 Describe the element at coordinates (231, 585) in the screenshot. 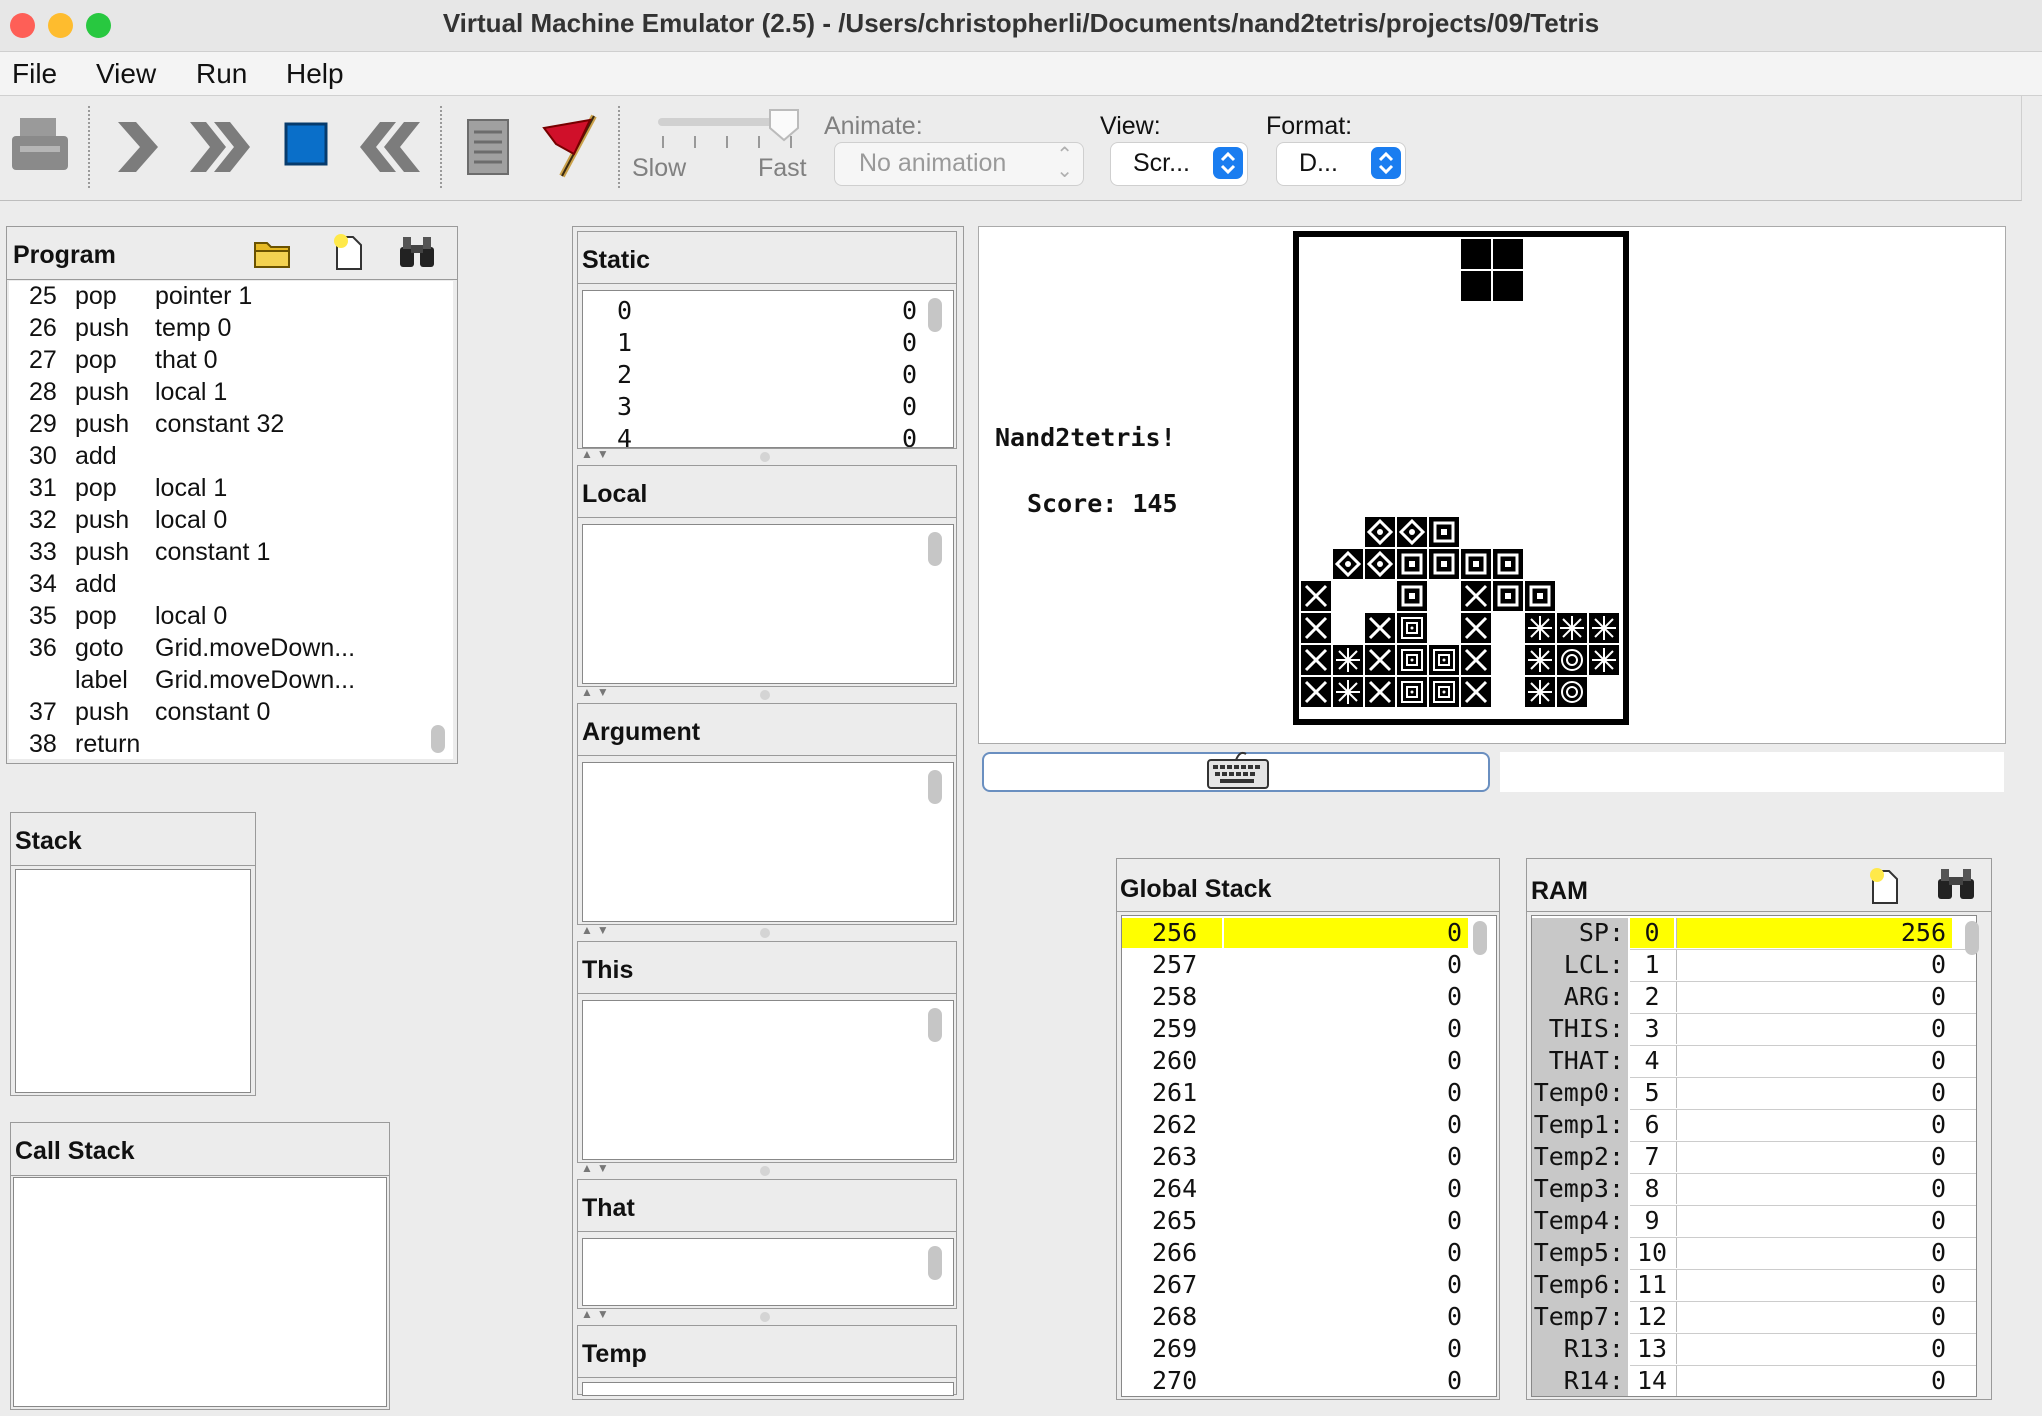

I see `program-row: 34 add` at that location.